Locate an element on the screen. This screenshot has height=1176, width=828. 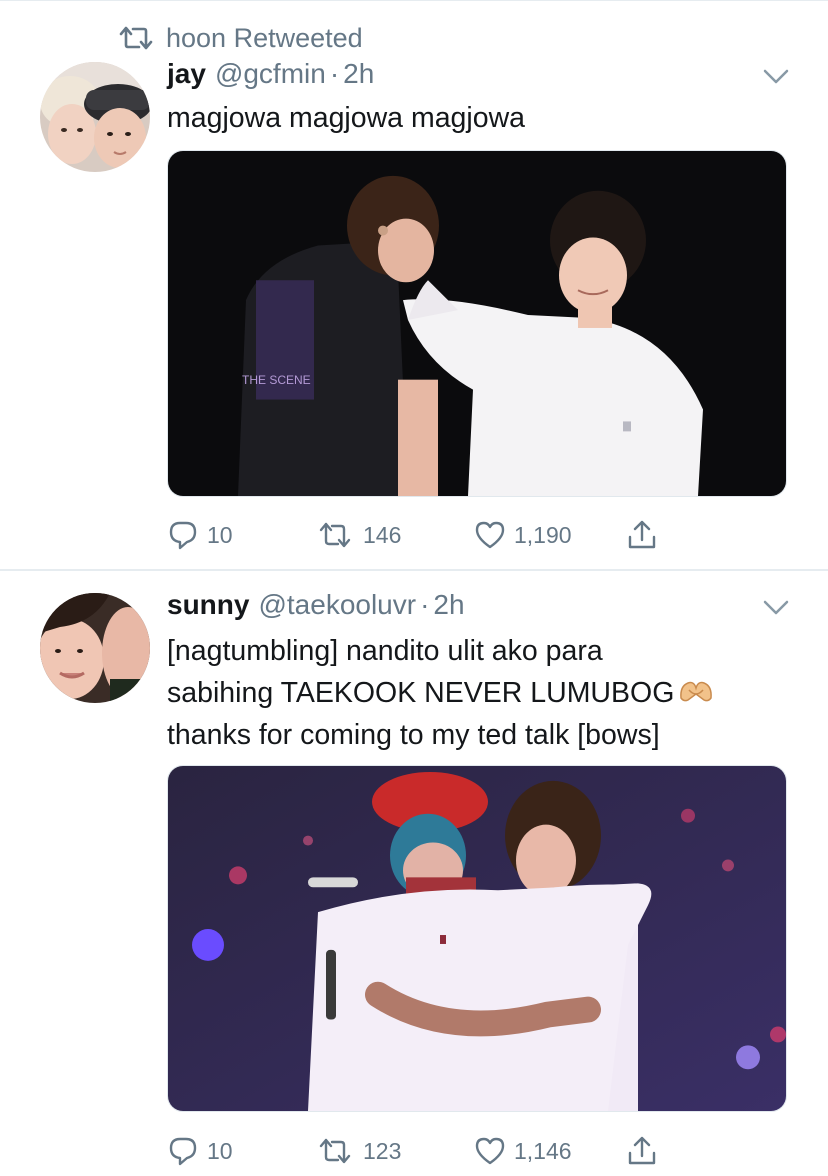
tweet-text-line: sabihing TAEKOOK NEVER LUMUBOG is located at coordinates (421, 693).